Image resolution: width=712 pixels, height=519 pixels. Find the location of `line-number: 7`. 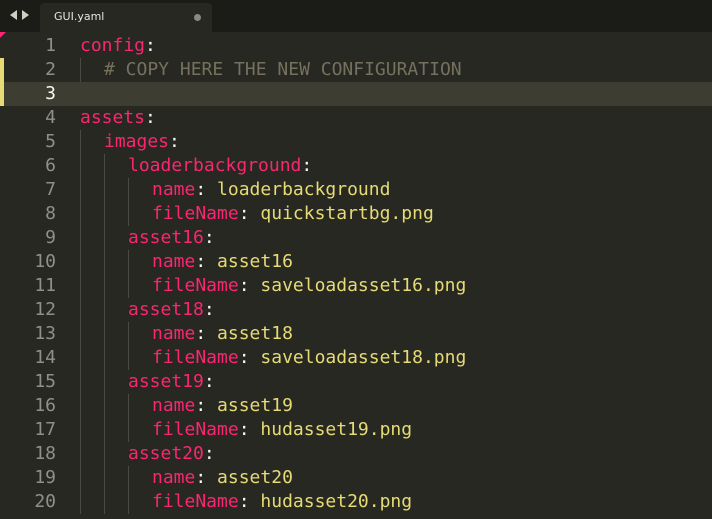

line-number: 7 is located at coordinates (50, 189).